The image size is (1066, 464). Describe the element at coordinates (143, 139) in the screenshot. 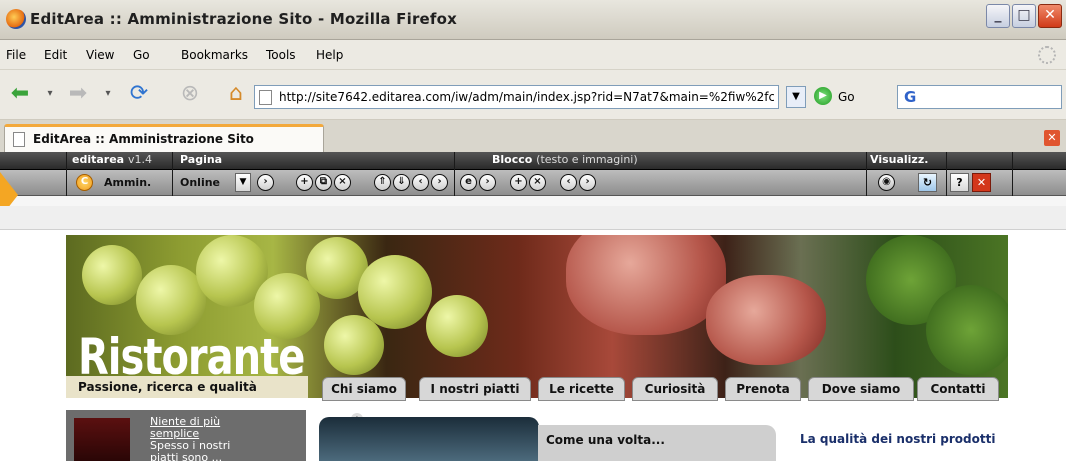

I see `tab-title: EditArea :: Amministrazione Sito` at that location.